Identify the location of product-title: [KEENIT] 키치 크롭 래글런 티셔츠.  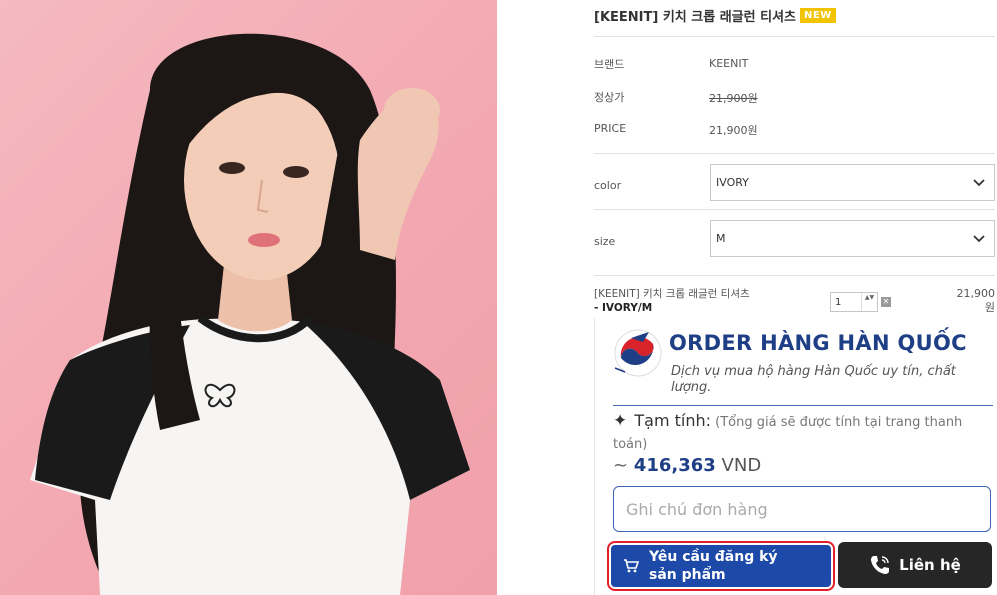
(695, 17).